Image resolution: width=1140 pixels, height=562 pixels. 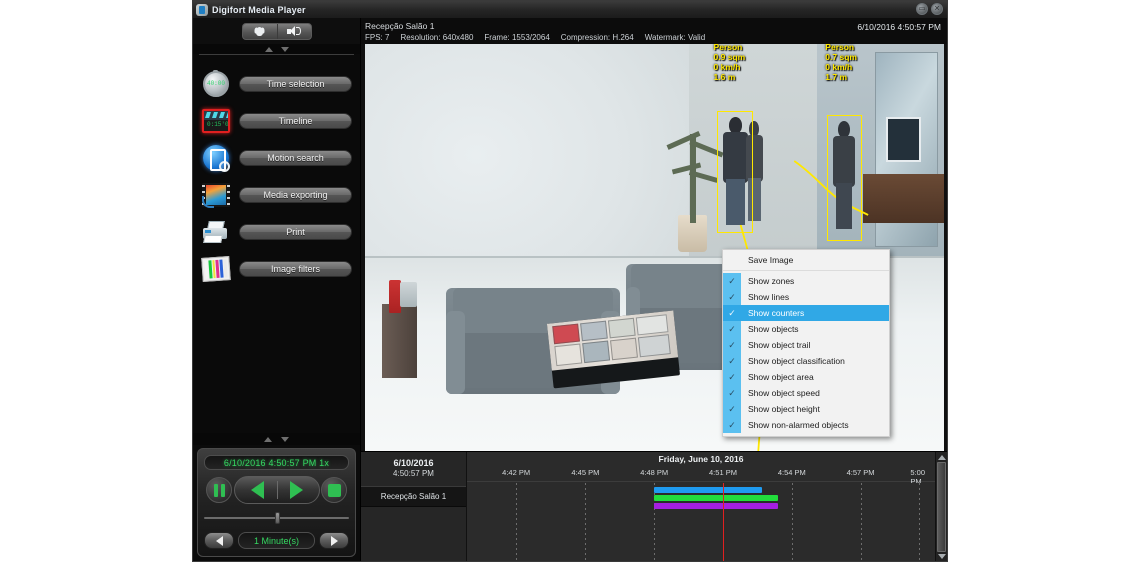 I want to click on close-icon: ✕, so click(x=937, y=9).